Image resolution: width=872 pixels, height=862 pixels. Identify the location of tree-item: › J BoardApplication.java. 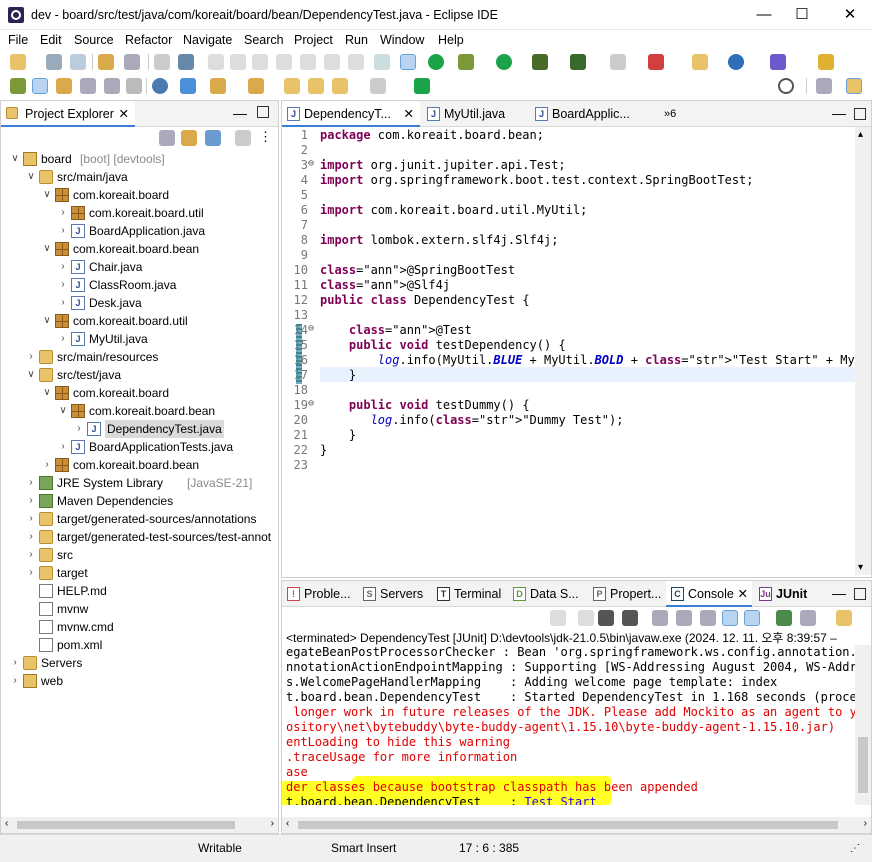
(139, 231).